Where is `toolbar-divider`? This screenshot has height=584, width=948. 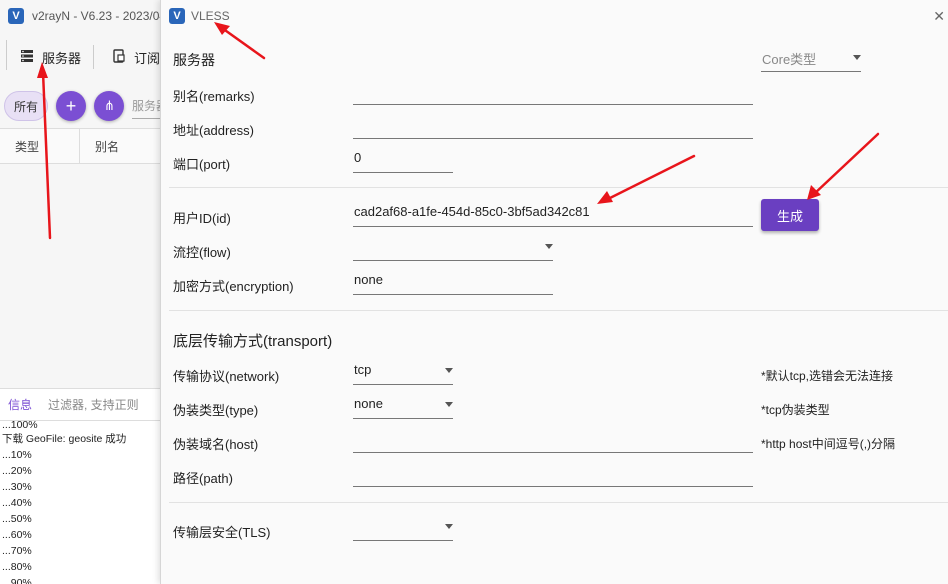 toolbar-divider is located at coordinates (94, 57).